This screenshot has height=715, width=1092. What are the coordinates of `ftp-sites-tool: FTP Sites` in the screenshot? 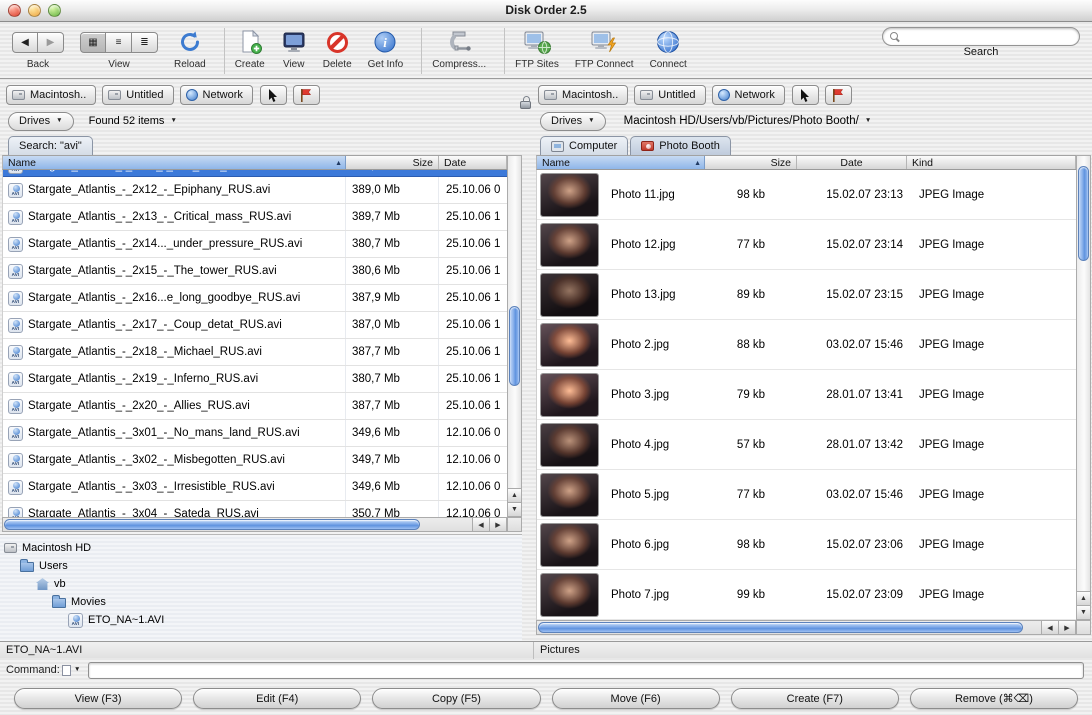 It's located at (537, 48).